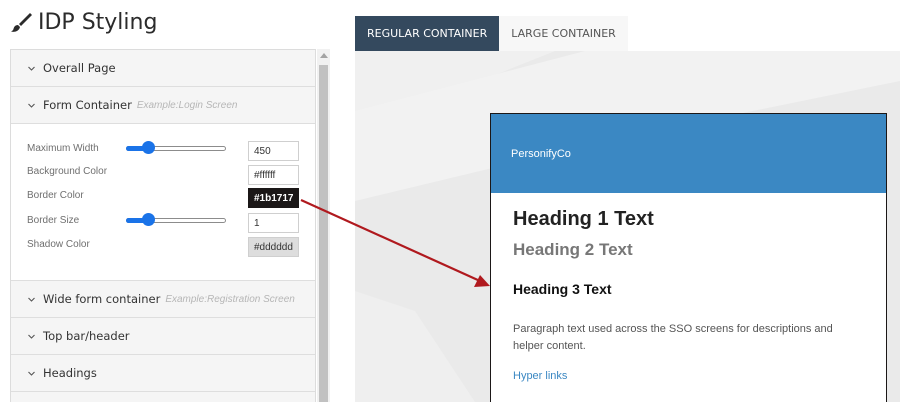 The image size is (900, 402). What do you see at coordinates (187, 105) in the screenshot?
I see `accordion-example: Example:Login Screen` at bounding box center [187, 105].